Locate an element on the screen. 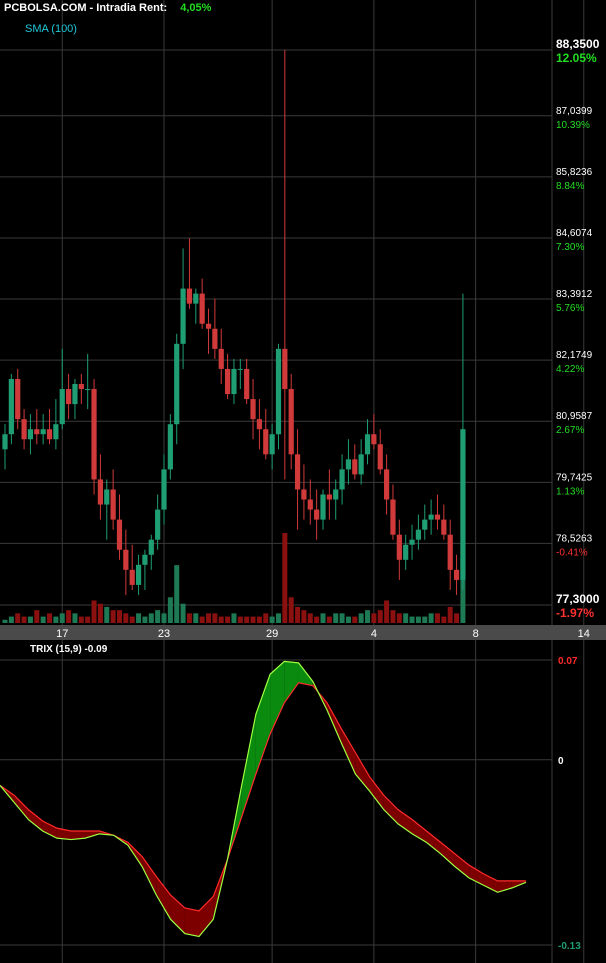  trix-legend: TRIX (15,9) -0.09 is located at coordinates (69, 649).